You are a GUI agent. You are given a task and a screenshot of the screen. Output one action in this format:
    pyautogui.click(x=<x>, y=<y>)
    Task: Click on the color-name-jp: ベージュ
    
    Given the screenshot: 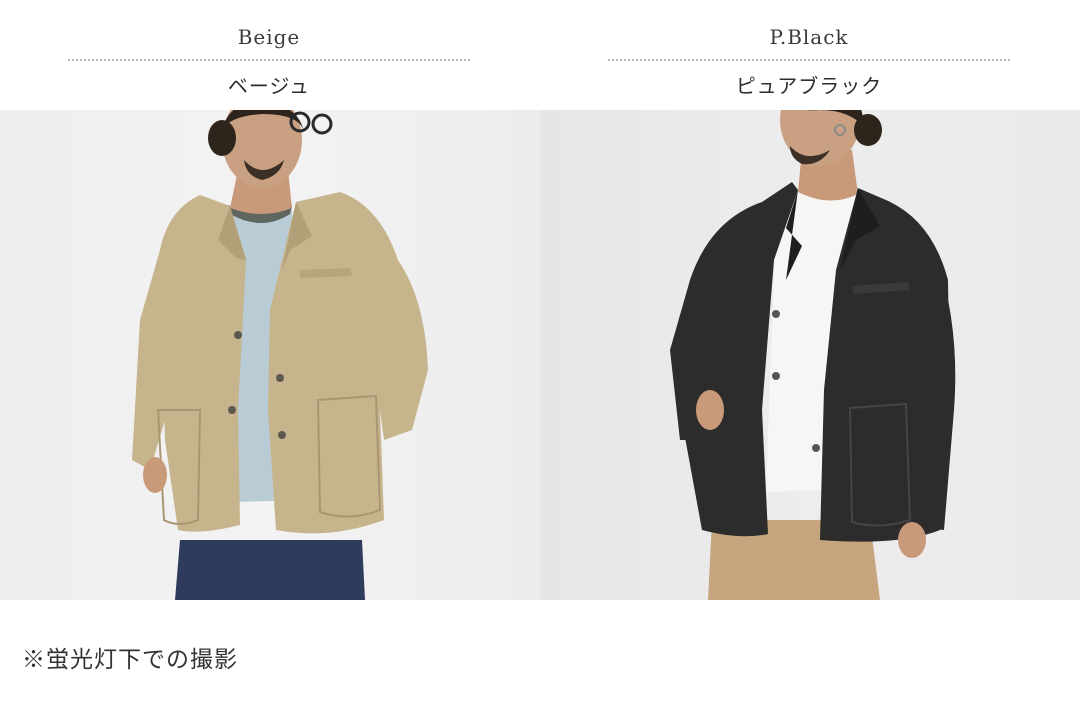 What is the action you would take?
    pyautogui.click(x=269, y=86)
    